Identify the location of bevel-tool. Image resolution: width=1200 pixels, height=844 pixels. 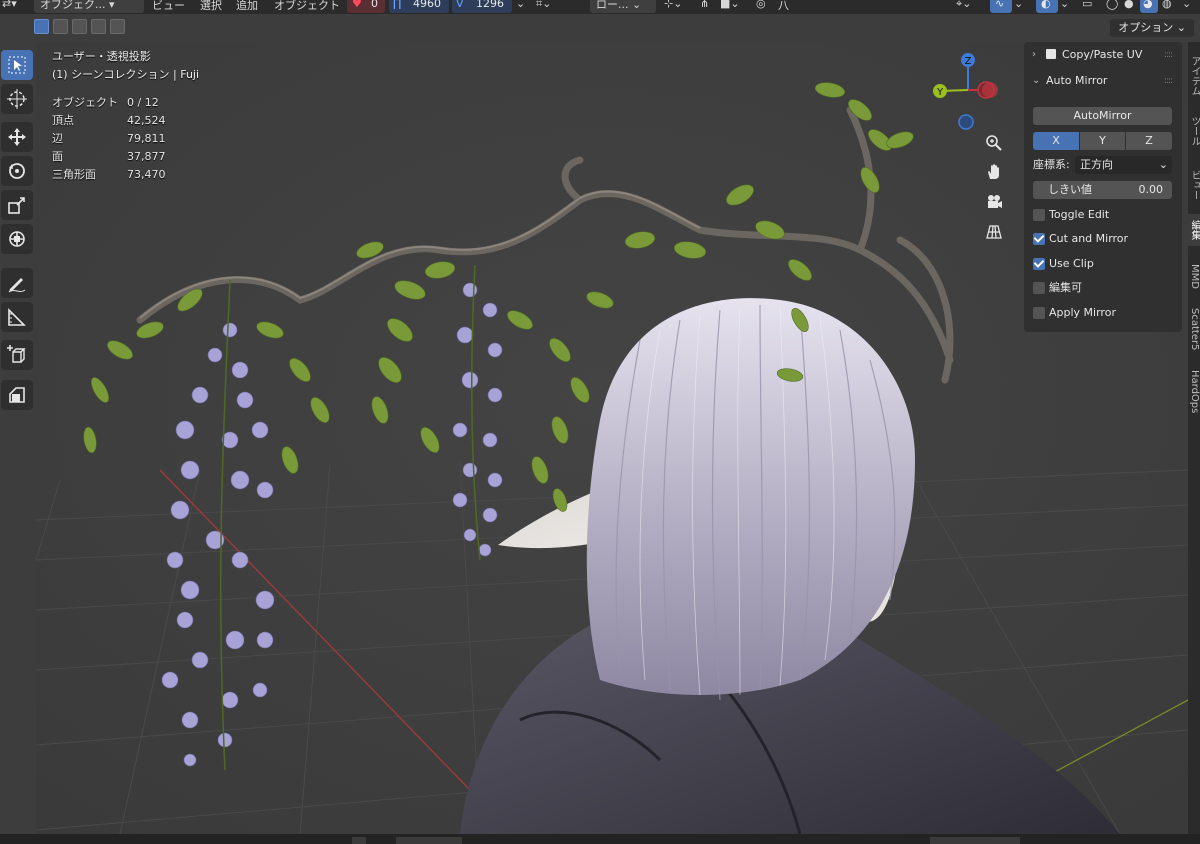
(17, 395).